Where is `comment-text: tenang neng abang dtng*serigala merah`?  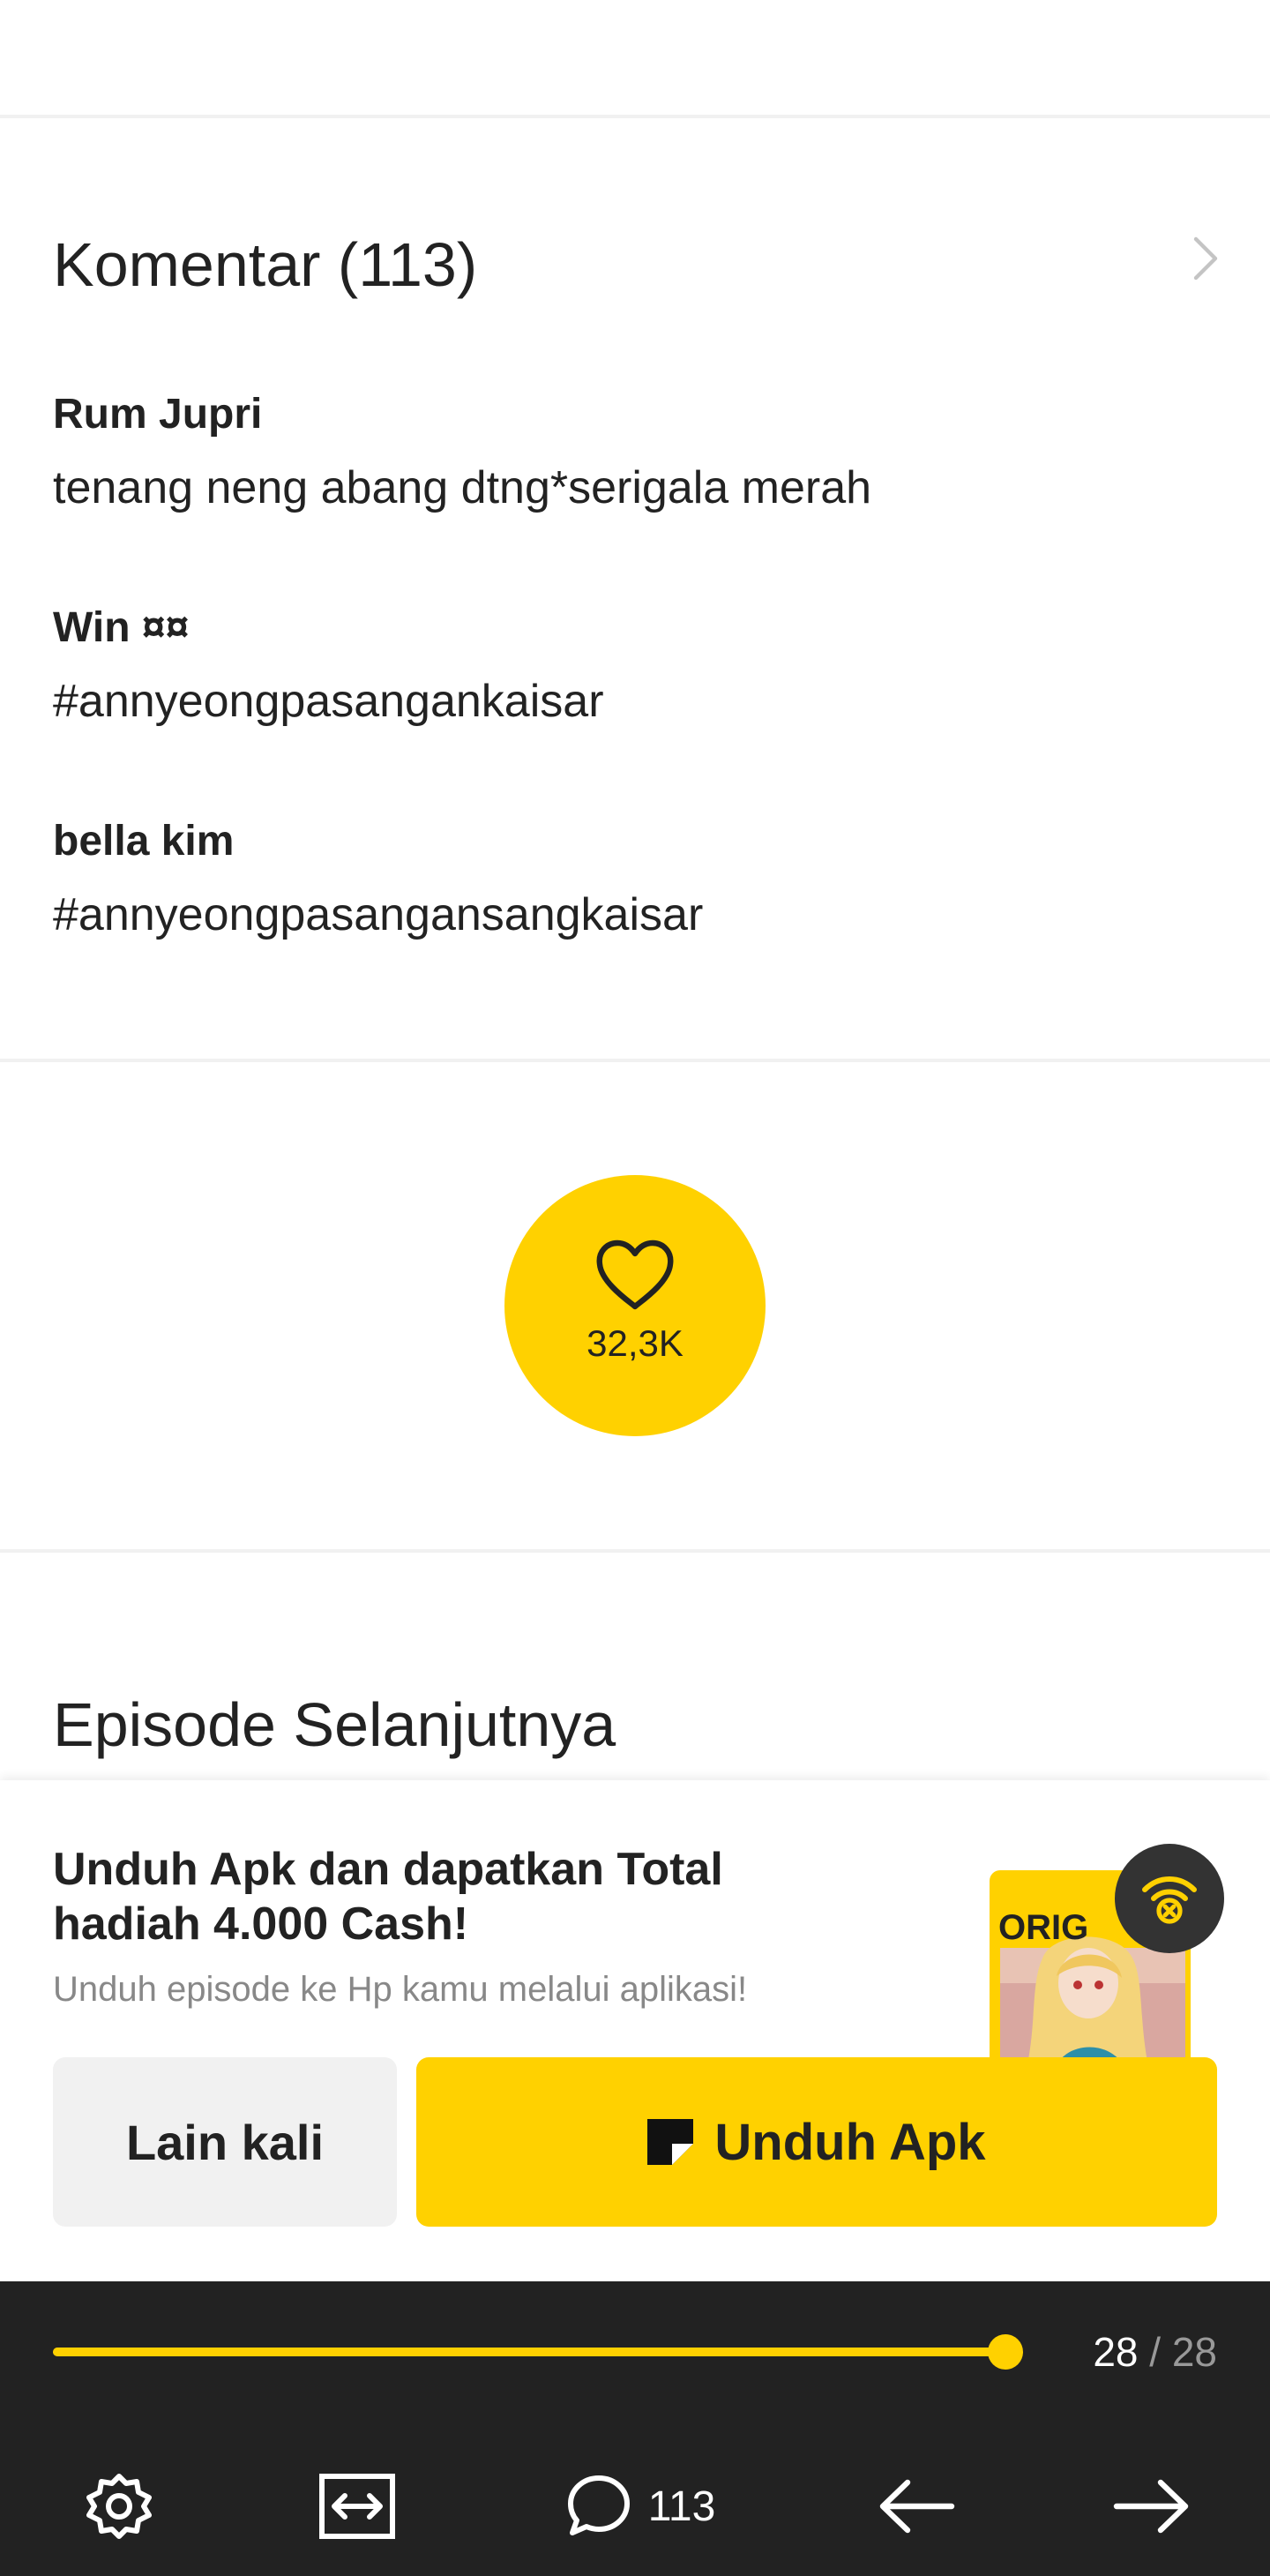
comment-text: tenang neng abang dtng*serigala merah is located at coordinates (462, 488).